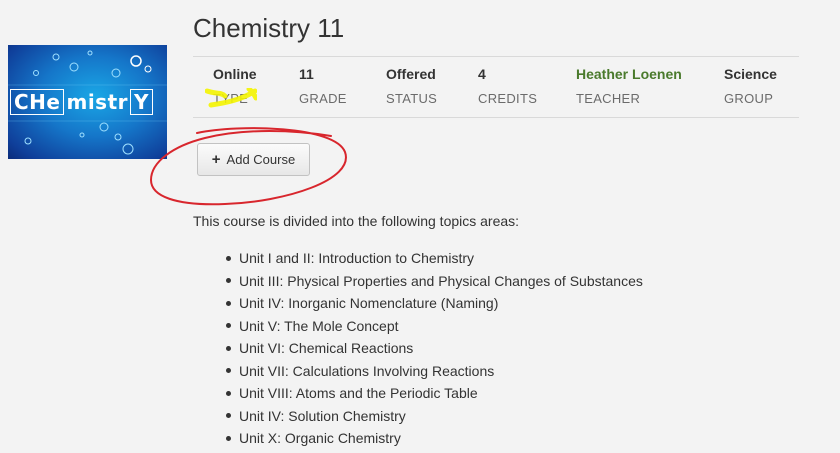 The image size is (840, 453). I want to click on info-status-value: Offered, so click(411, 74).